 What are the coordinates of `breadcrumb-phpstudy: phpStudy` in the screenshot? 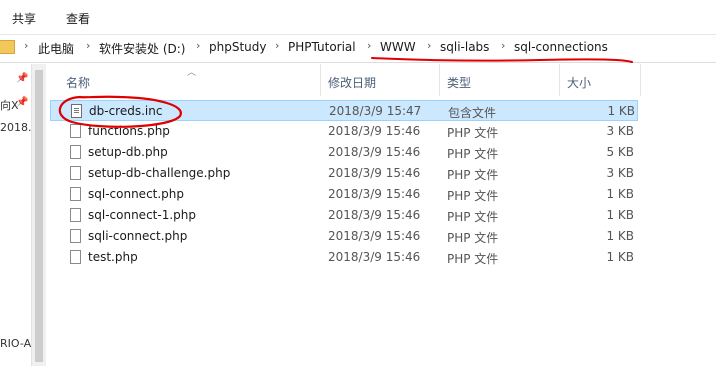 It's located at (238, 47).